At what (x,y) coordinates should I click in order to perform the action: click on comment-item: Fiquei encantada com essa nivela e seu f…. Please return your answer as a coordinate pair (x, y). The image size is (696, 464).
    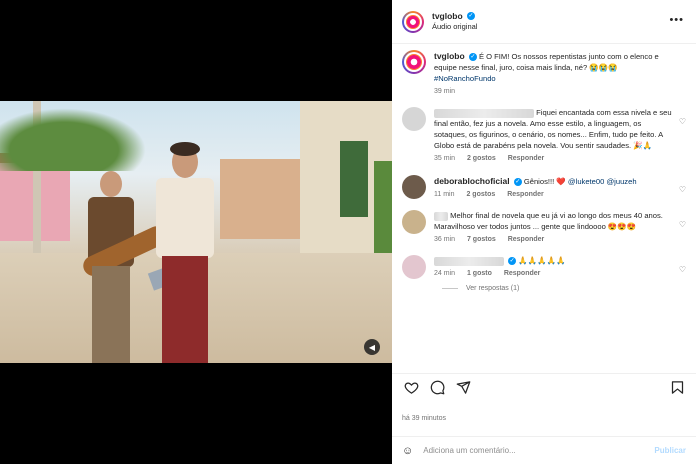
    Looking at the image, I should click on (544, 135).